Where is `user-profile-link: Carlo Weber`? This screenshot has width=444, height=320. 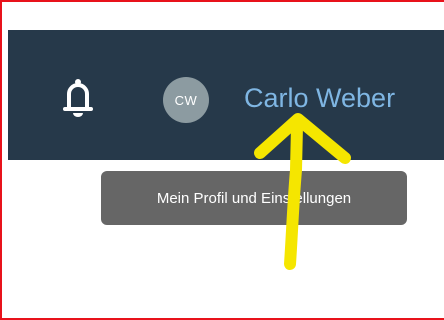 user-profile-link: Carlo Weber is located at coordinates (319, 98).